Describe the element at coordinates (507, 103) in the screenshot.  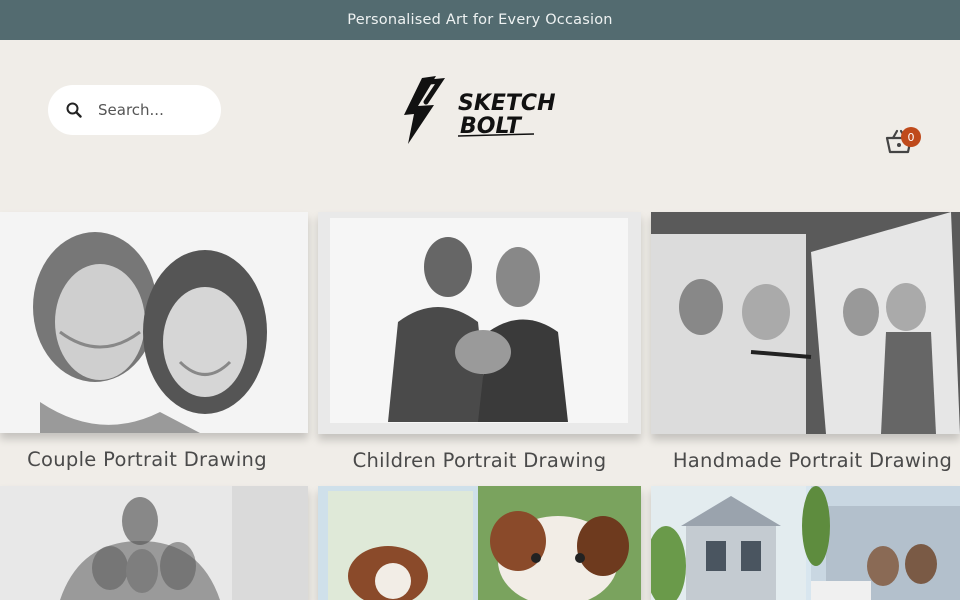
I see `logo-line1: SKETCH` at that location.